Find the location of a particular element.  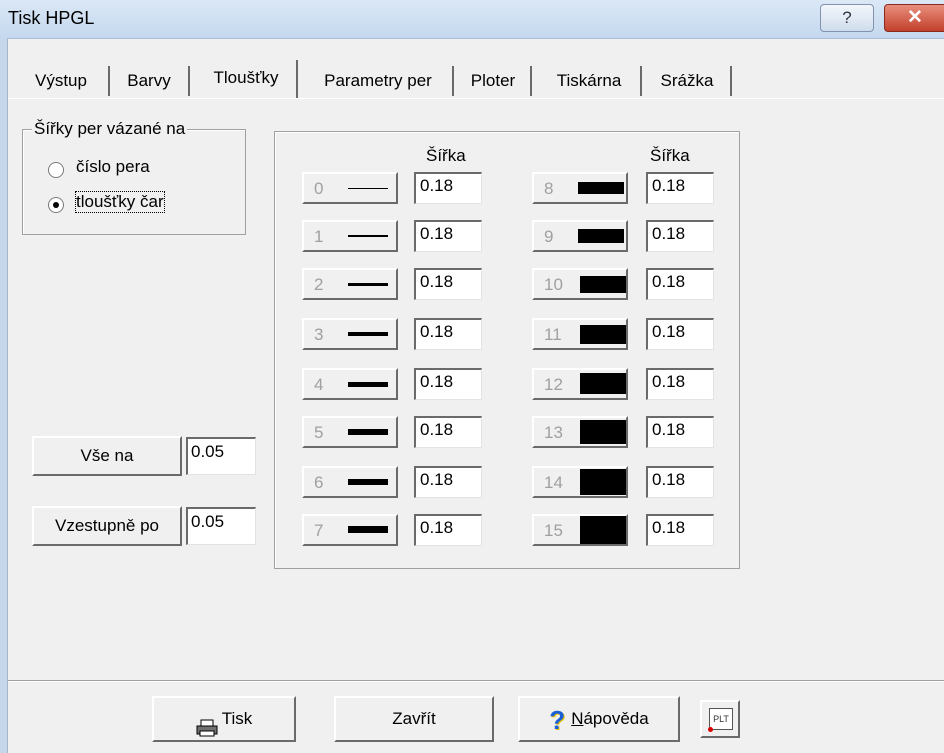

pen-number: 11 is located at coordinates (553, 334).